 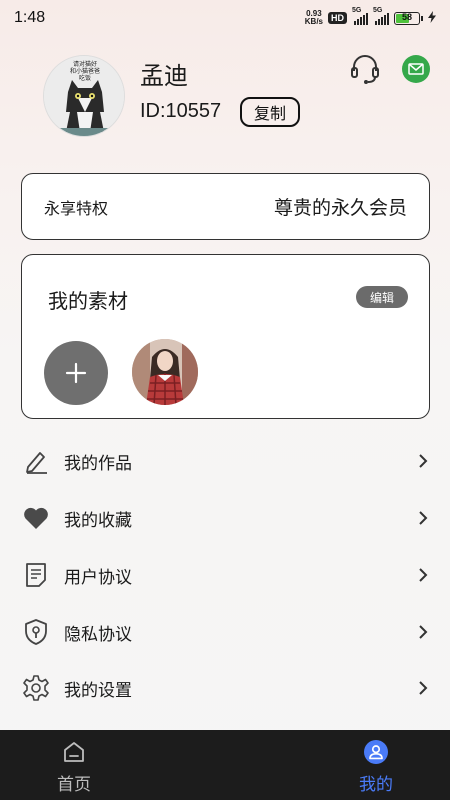 I want to click on vip-label: 永享特权, so click(x=76, y=208).